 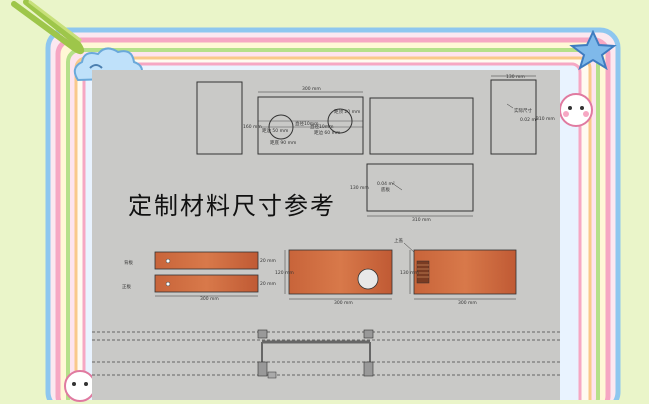 What do you see at coordinates (232, 206) in the screenshot?
I see `page-title: 定制材料尺寸参考` at bounding box center [232, 206].